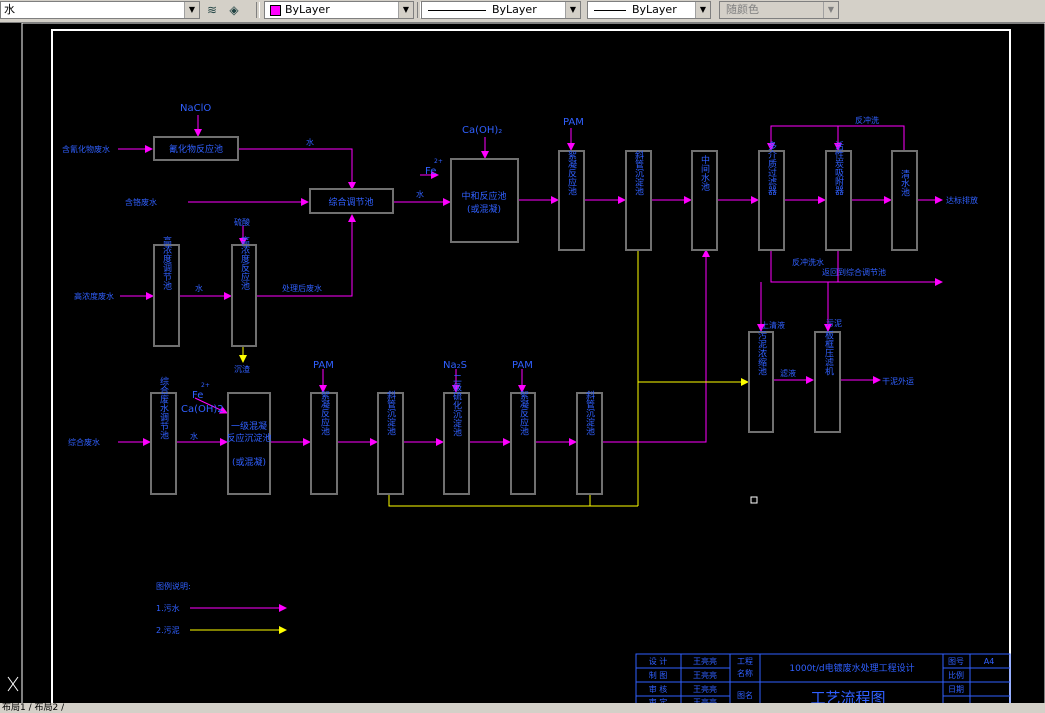 The image size is (1045, 713). Describe the element at coordinates (761, 352) in the screenshot. I see `thick-label: 污泥浓缩池` at that location.